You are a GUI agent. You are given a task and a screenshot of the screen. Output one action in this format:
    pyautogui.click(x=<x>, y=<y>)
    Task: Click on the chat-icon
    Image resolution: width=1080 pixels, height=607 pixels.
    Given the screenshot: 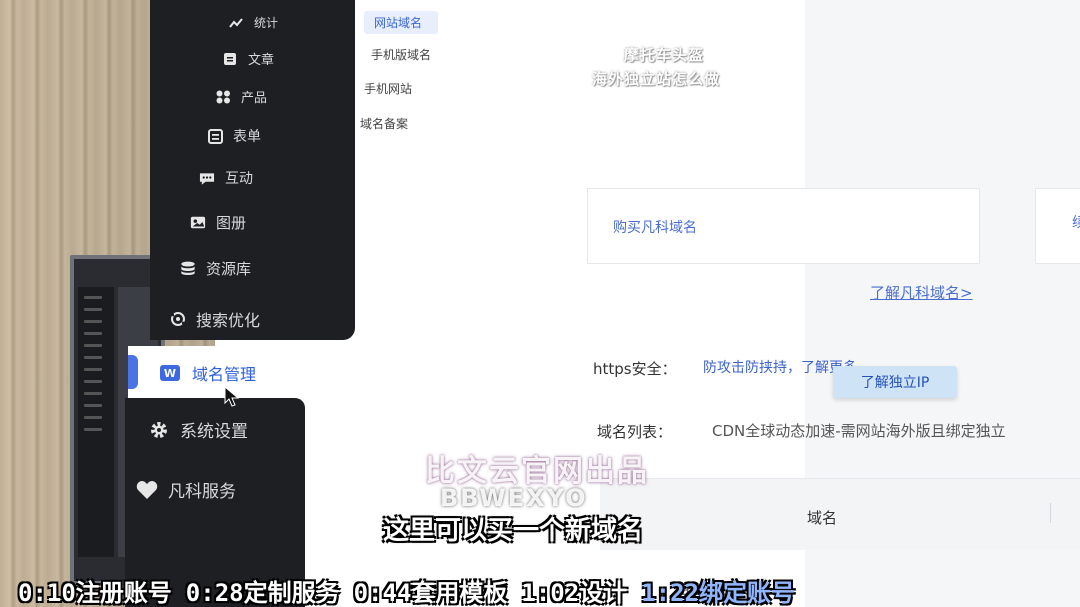 What is the action you would take?
    pyautogui.click(x=207, y=178)
    